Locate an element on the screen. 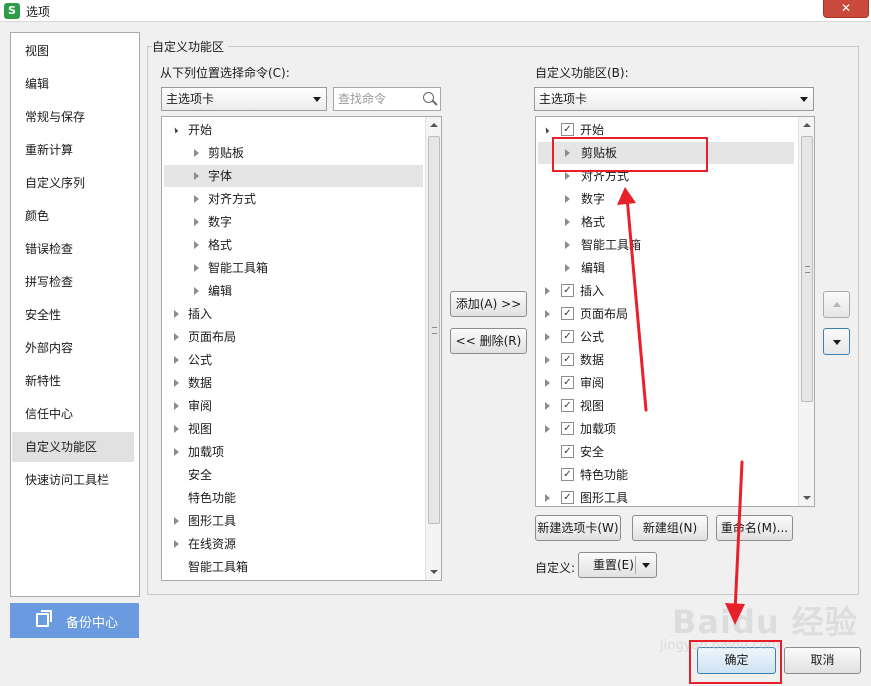 The height and width of the screenshot is (686, 871). tree-item: 字体 is located at coordinates (293, 176).